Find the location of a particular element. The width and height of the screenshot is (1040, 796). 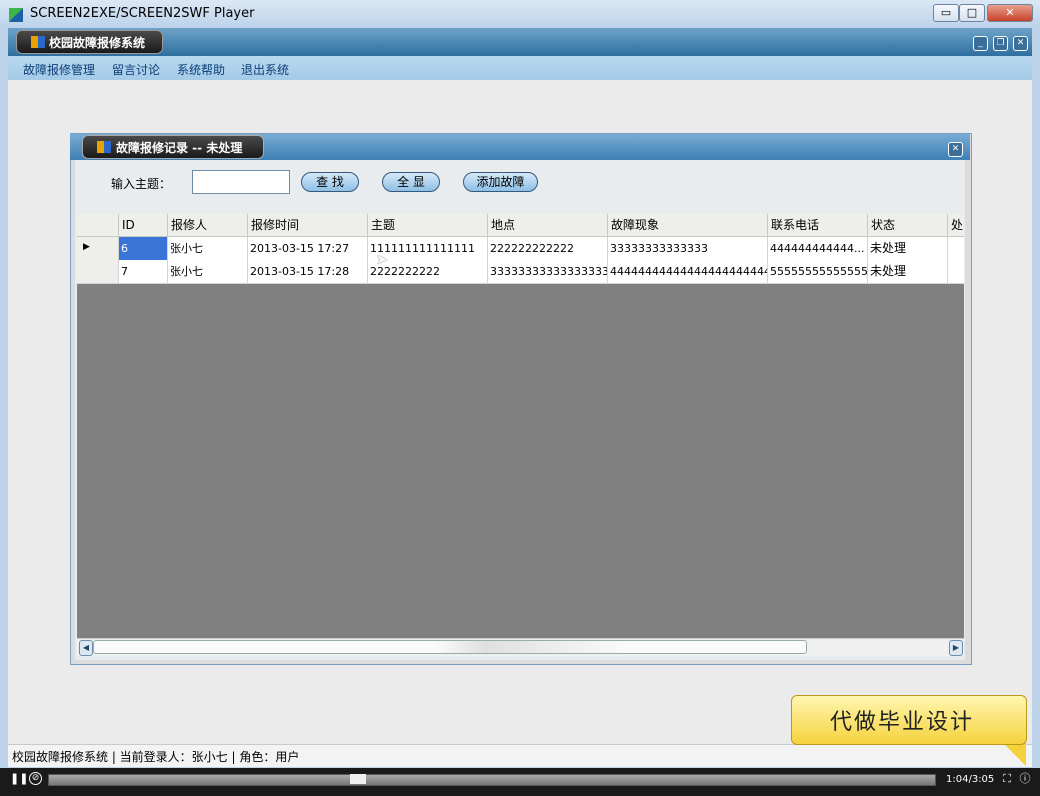

mdi-close-button: ✕ is located at coordinates (1020, 43).